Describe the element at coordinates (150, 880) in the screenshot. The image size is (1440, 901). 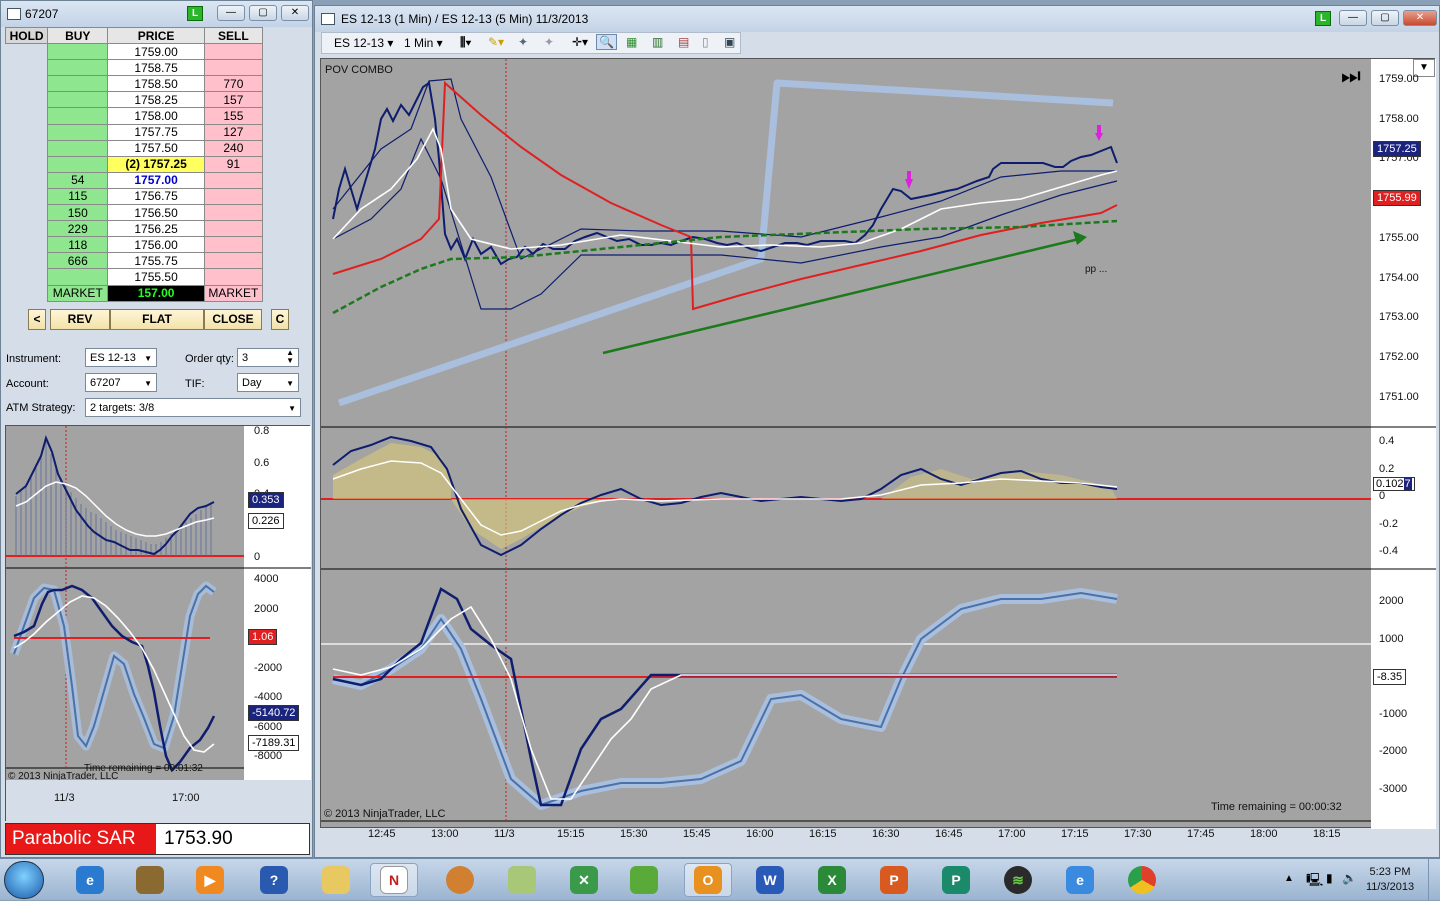
I see `game-taskbar-button` at that location.